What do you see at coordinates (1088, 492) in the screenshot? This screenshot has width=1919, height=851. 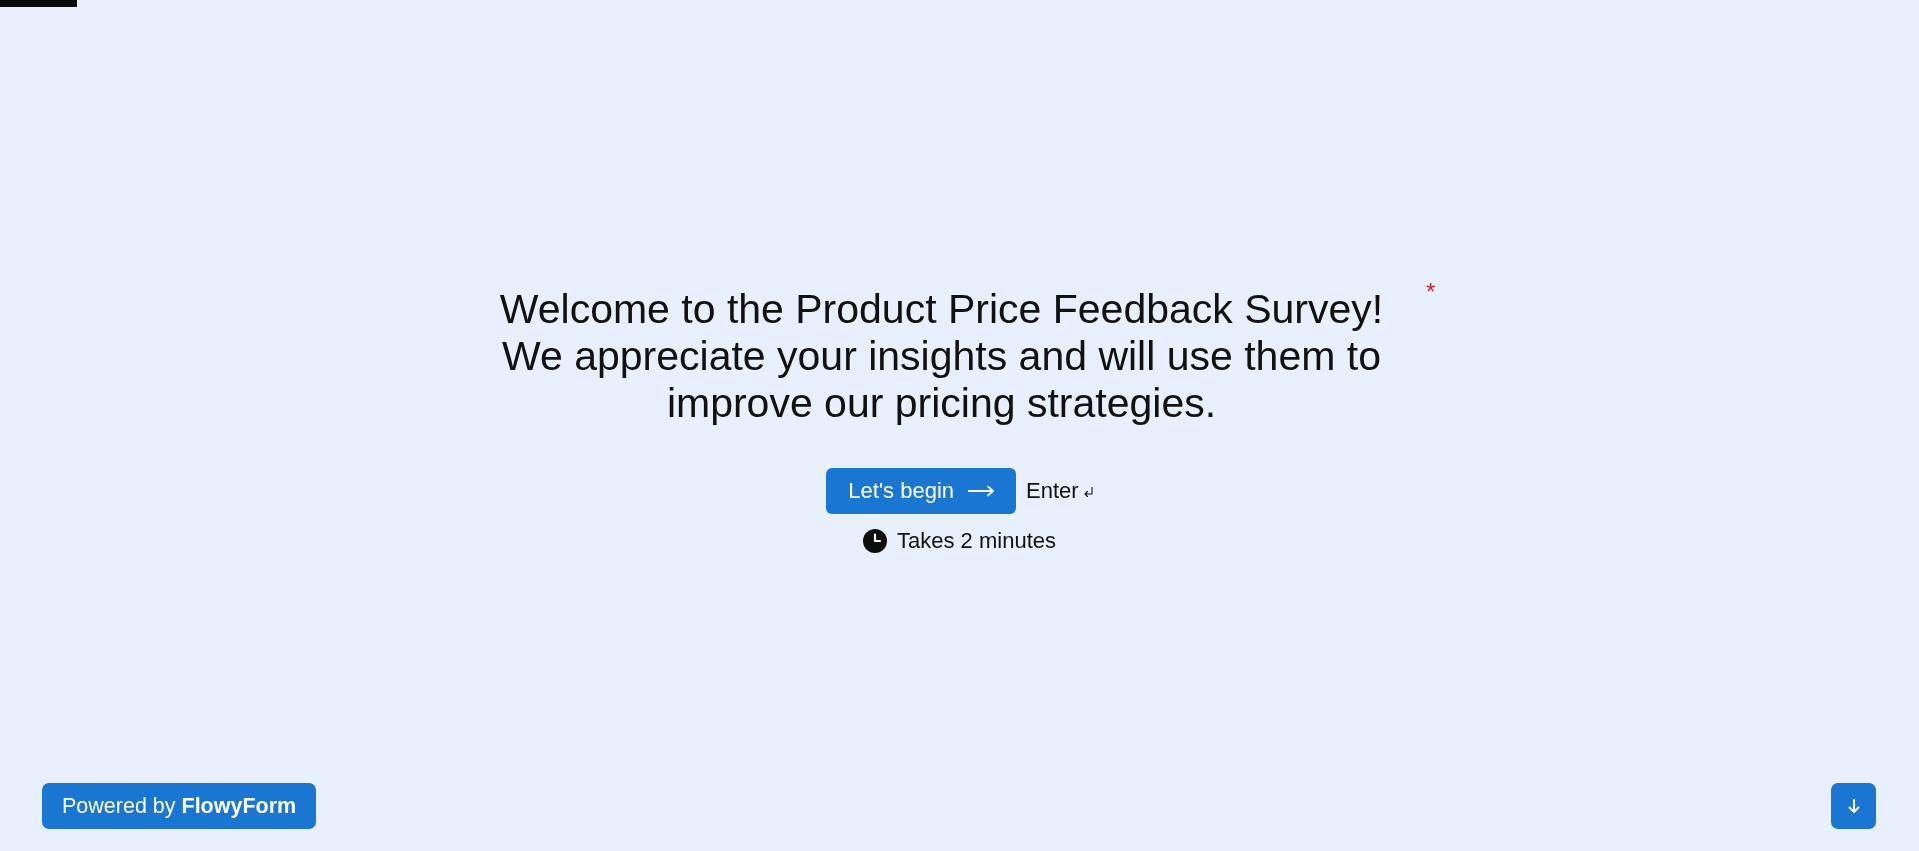 I see `return-arrow-icon` at bounding box center [1088, 492].